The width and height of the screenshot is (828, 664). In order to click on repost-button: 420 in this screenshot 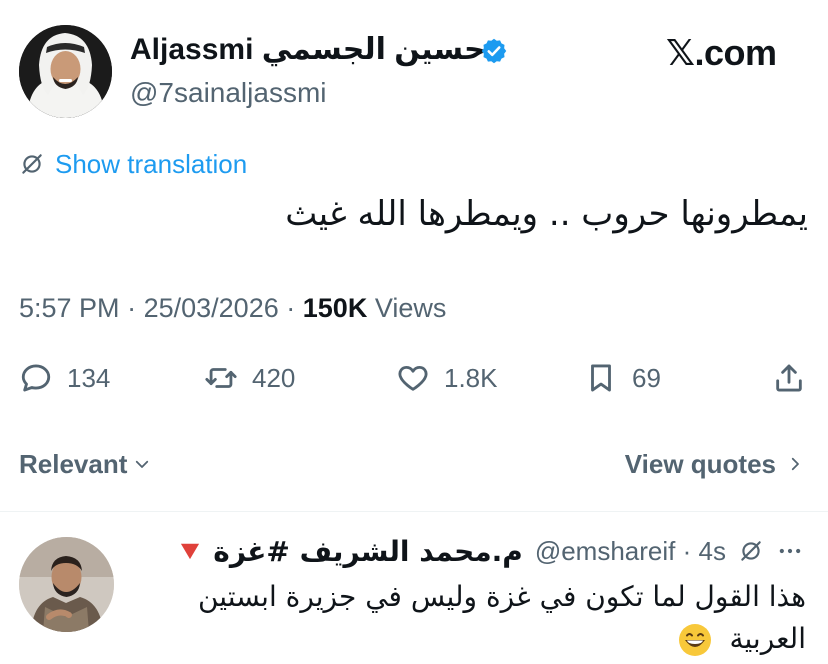, I will do `click(249, 378)`.